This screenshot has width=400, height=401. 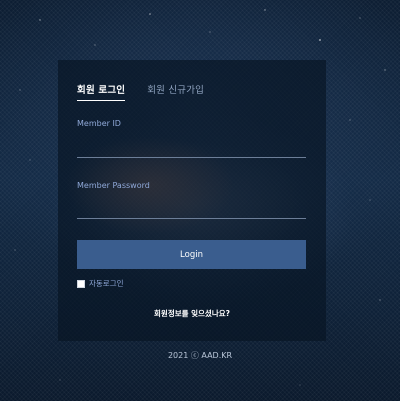 I want to click on member-password-field, so click(x=191, y=210).